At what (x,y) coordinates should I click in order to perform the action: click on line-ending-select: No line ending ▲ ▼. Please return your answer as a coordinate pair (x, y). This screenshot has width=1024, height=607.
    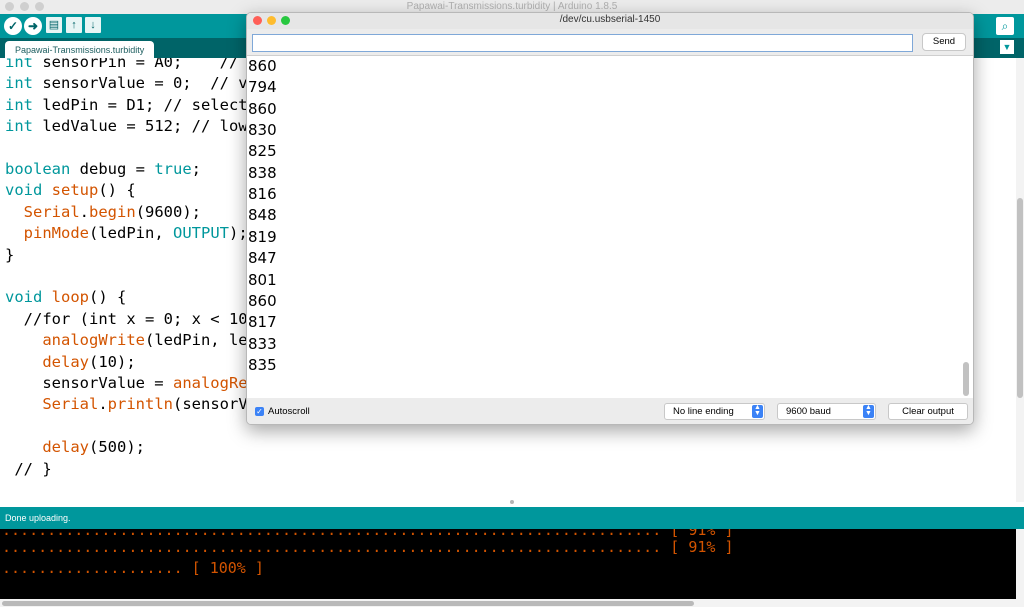
    Looking at the image, I should click on (714, 411).